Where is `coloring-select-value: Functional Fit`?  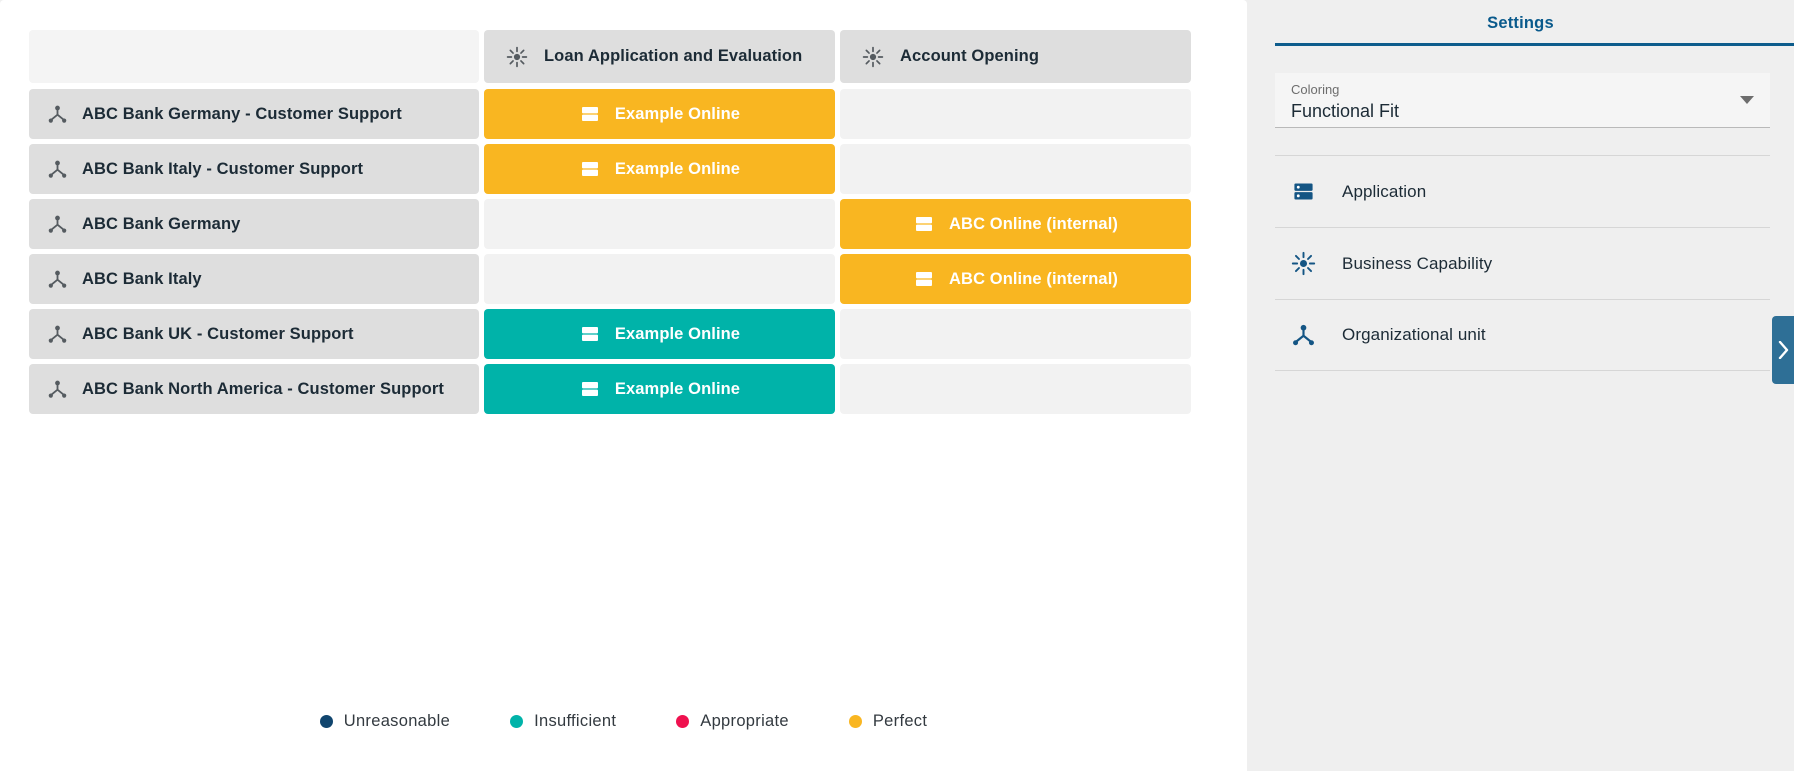
coloring-select-value: Functional Fit is located at coordinates (1345, 111).